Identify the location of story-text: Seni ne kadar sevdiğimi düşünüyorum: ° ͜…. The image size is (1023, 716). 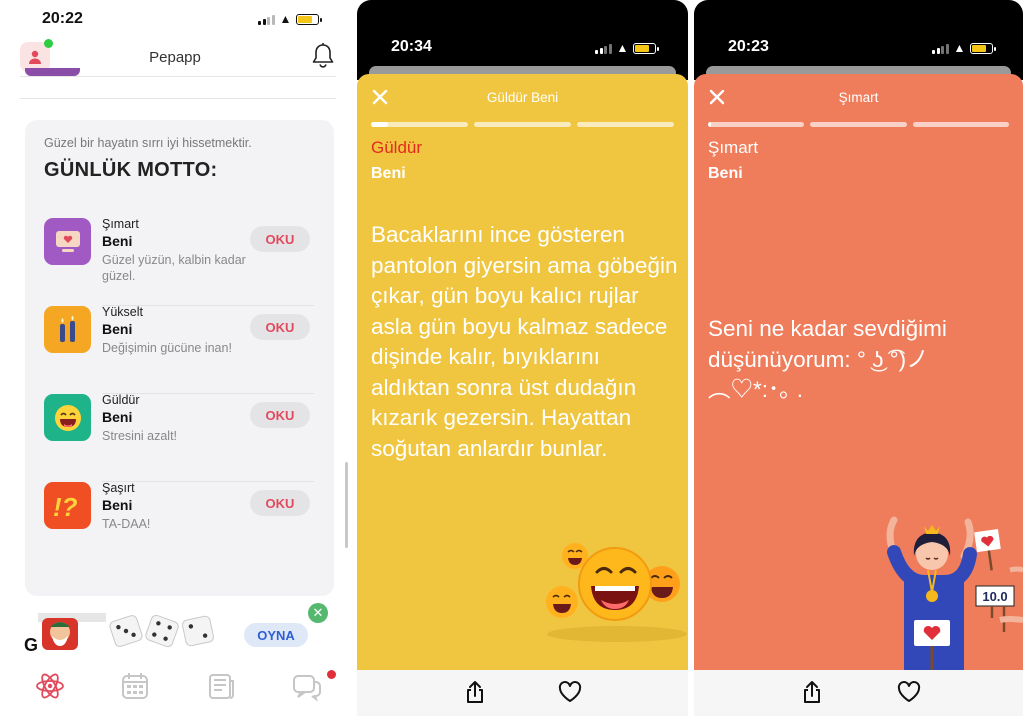
(827, 359).